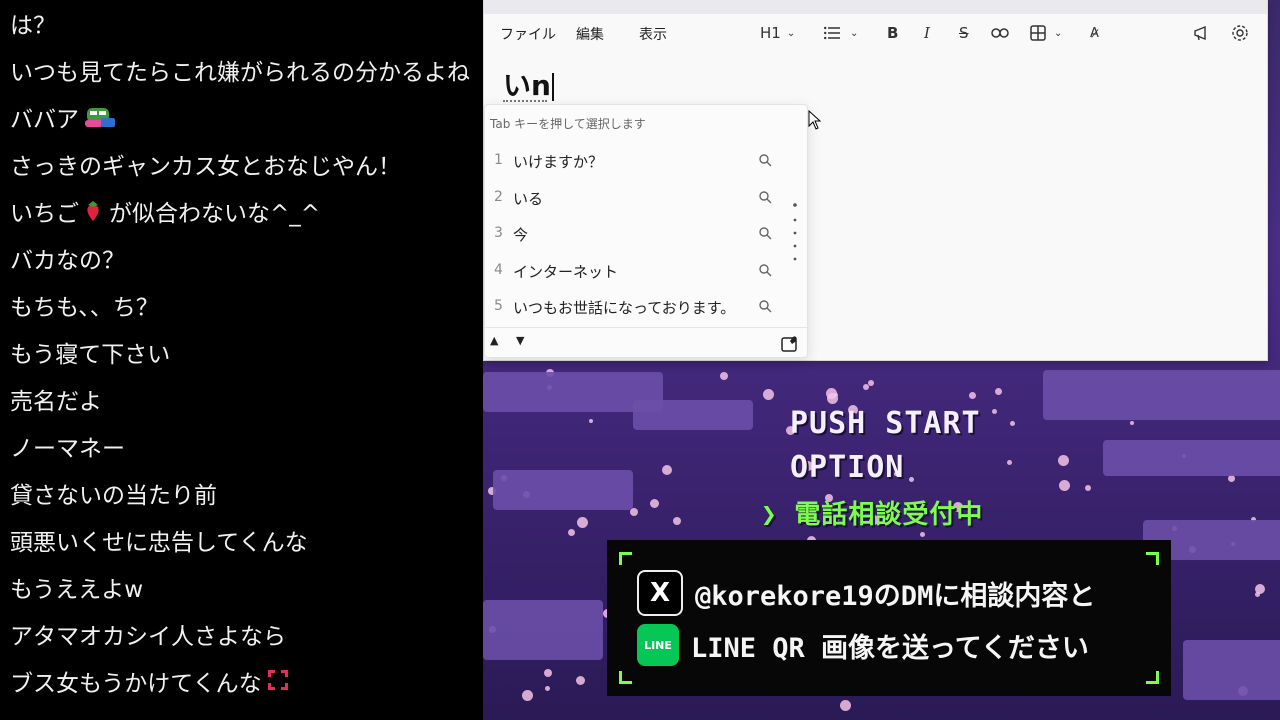 The height and width of the screenshot is (720, 1280). Describe the element at coordinates (136, 684) in the screenshot. I see `chat-message-text: ブス女もうかけてくんな` at that location.